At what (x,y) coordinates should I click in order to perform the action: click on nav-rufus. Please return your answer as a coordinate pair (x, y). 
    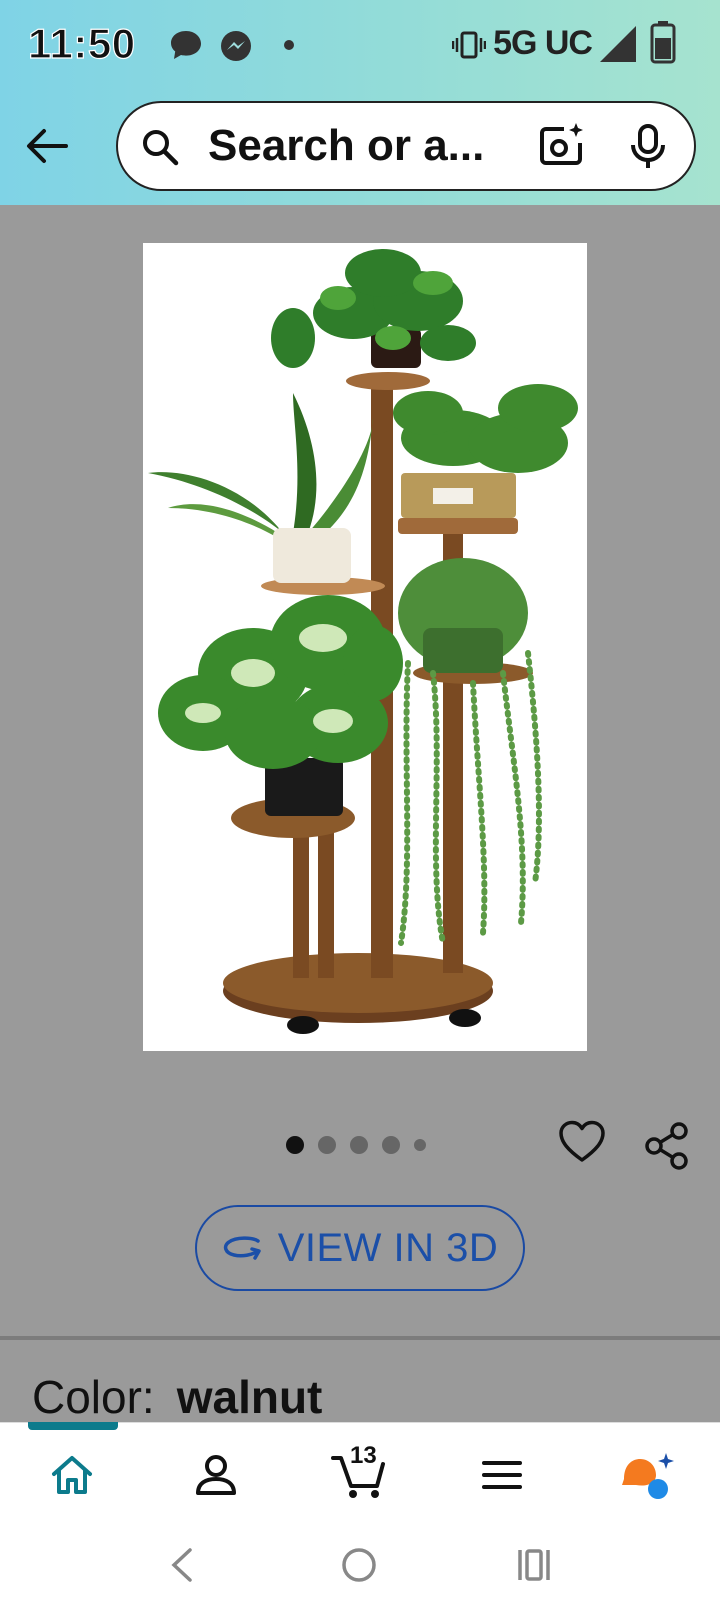
    Looking at the image, I should click on (648, 1475).